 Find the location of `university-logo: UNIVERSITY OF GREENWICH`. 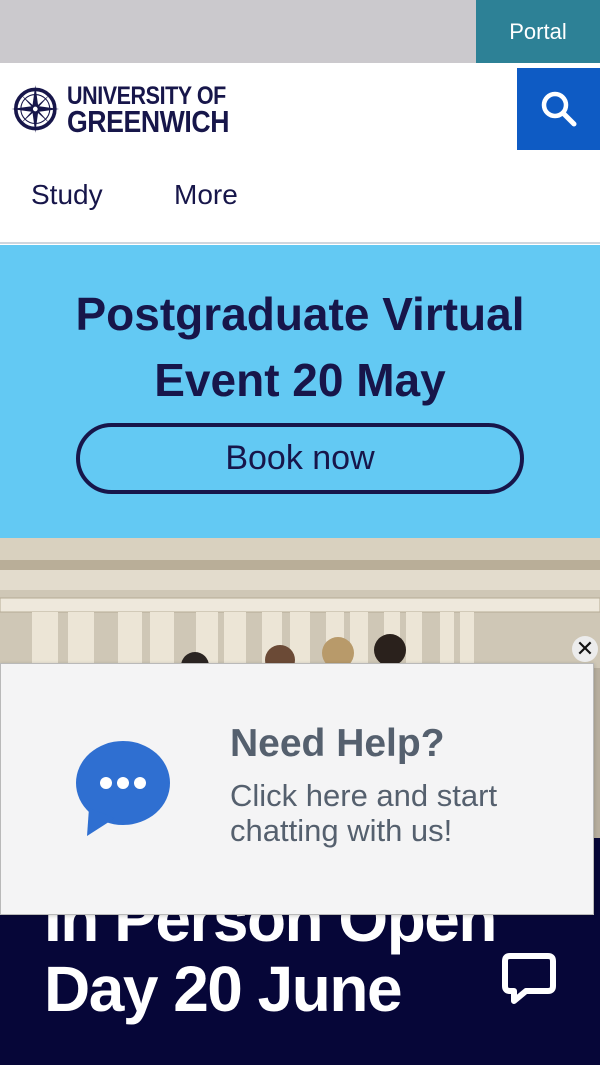

university-logo: UNIVERSITY OF GREENWICH is located at coordinates (132, 109).